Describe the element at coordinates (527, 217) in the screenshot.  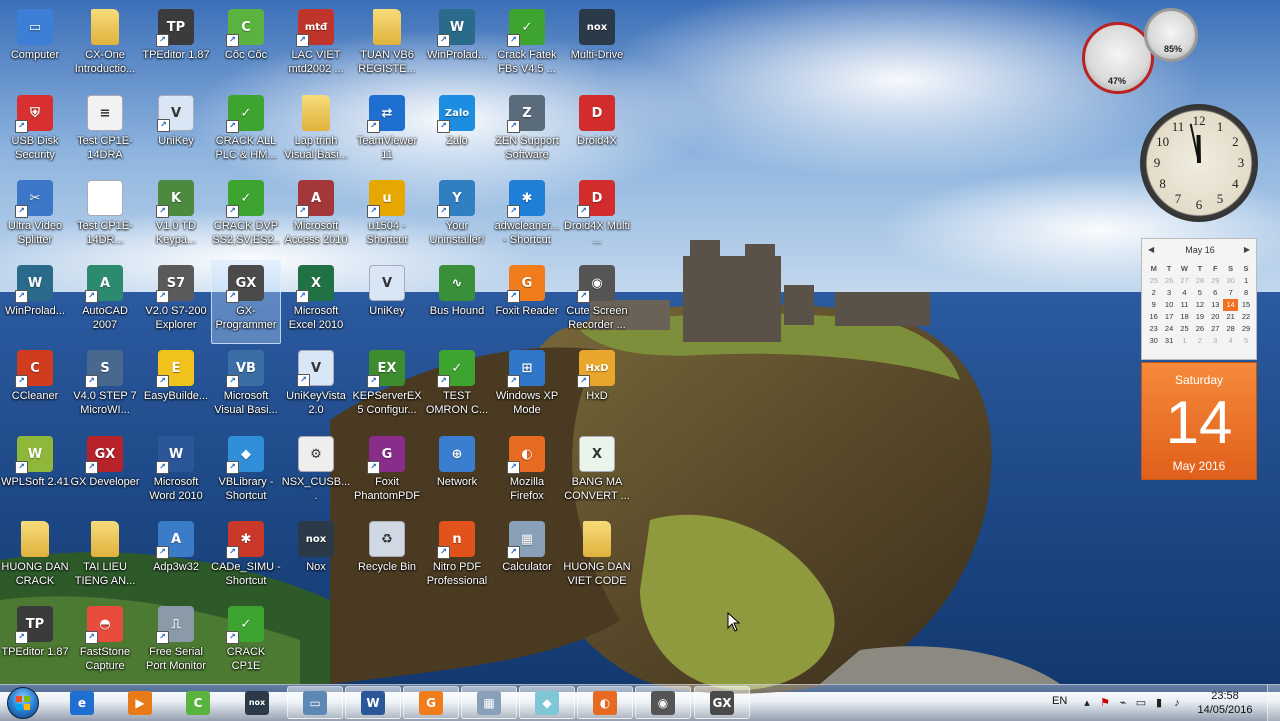
I see `desktop-icon-adwcleaner: ✱ ↗ adwcleaner... - Shortcut` at that location.